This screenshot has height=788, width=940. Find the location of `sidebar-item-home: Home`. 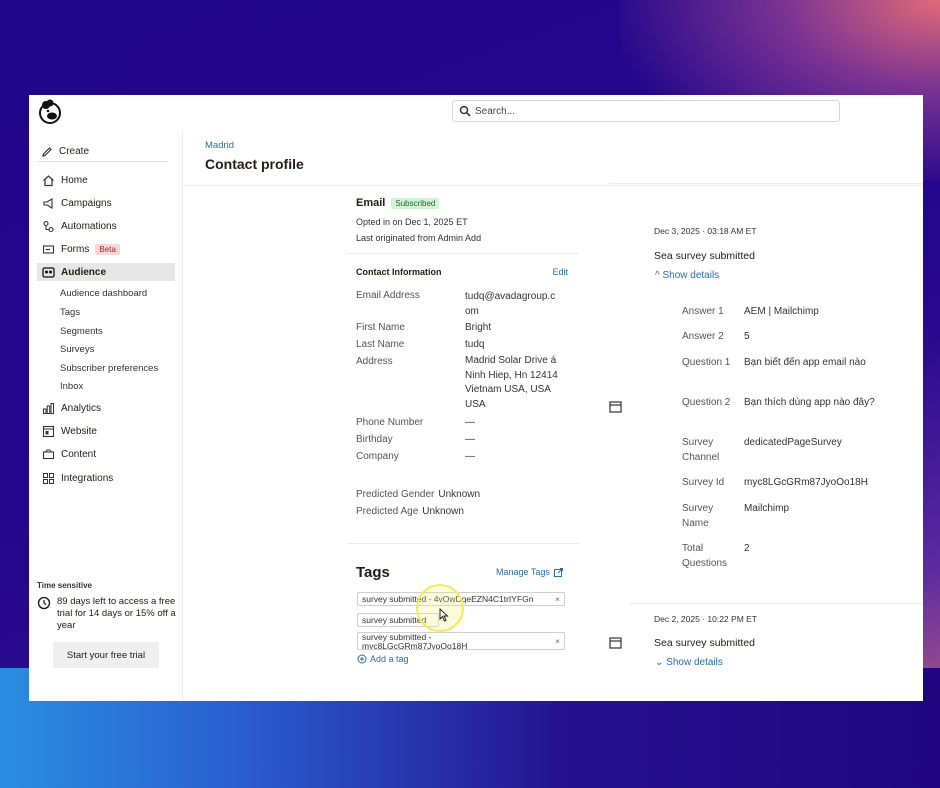

sidebar-item-home: Home is located at coordinates (106, 180).